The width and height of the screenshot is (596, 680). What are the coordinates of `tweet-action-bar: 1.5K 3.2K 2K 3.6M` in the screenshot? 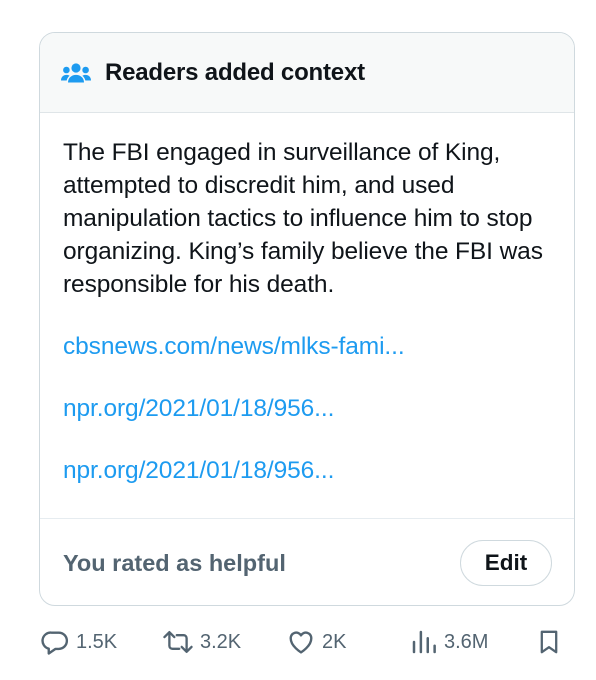 It's located at (300, 642).